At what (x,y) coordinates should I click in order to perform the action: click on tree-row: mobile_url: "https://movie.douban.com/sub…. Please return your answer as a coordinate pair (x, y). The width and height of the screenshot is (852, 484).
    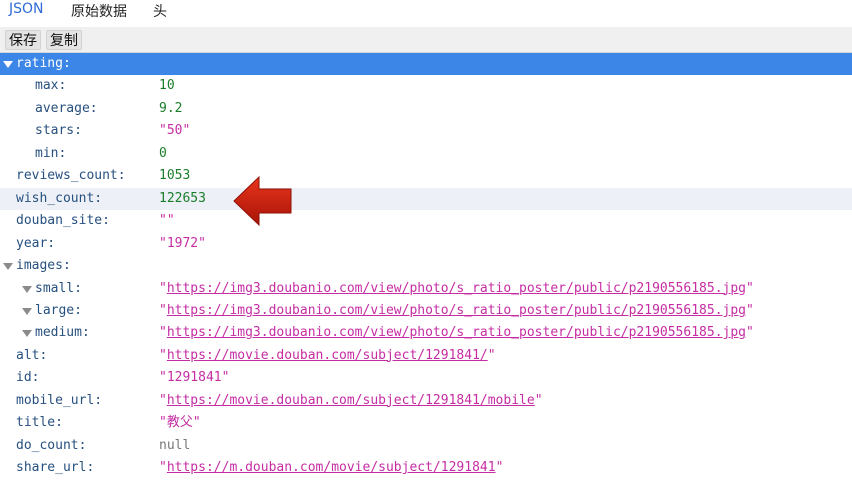
    Looking at the image, I should click on (426, 401).